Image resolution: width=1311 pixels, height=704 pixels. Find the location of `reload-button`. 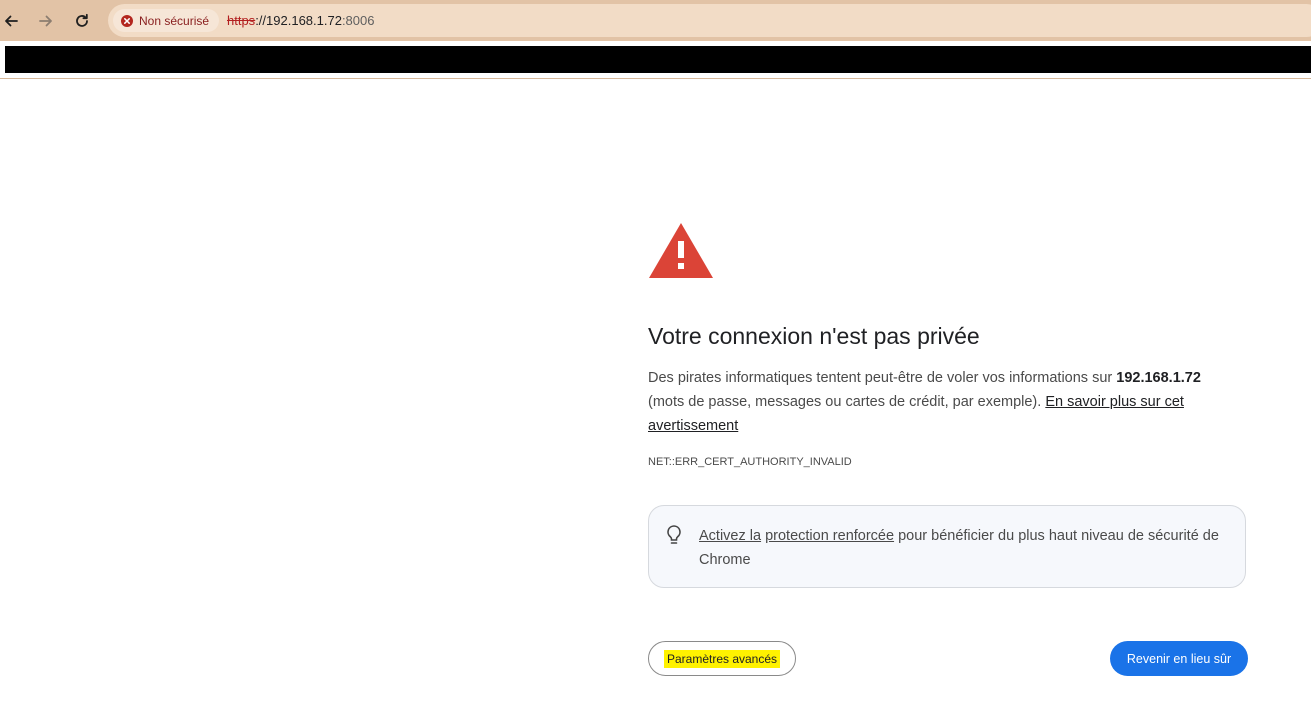

reload-button is located at coordinates (82, 21).